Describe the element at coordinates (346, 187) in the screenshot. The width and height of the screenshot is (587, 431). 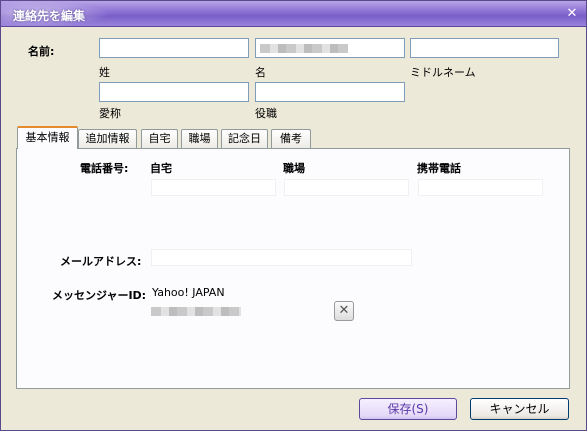
I see `phone-work-input` at that location.